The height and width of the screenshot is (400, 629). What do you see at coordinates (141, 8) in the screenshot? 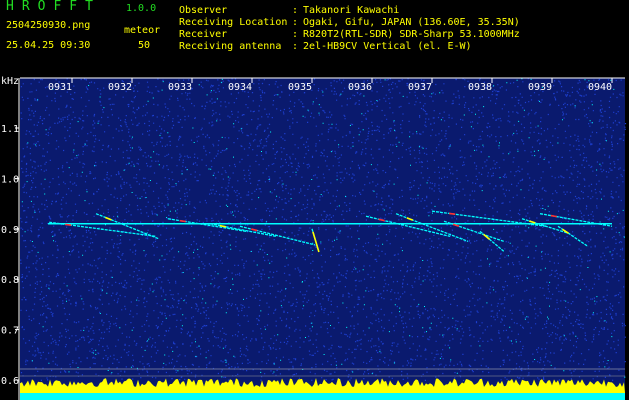
I see `app-version: 1.0.0` at bounding box center [141, 8].